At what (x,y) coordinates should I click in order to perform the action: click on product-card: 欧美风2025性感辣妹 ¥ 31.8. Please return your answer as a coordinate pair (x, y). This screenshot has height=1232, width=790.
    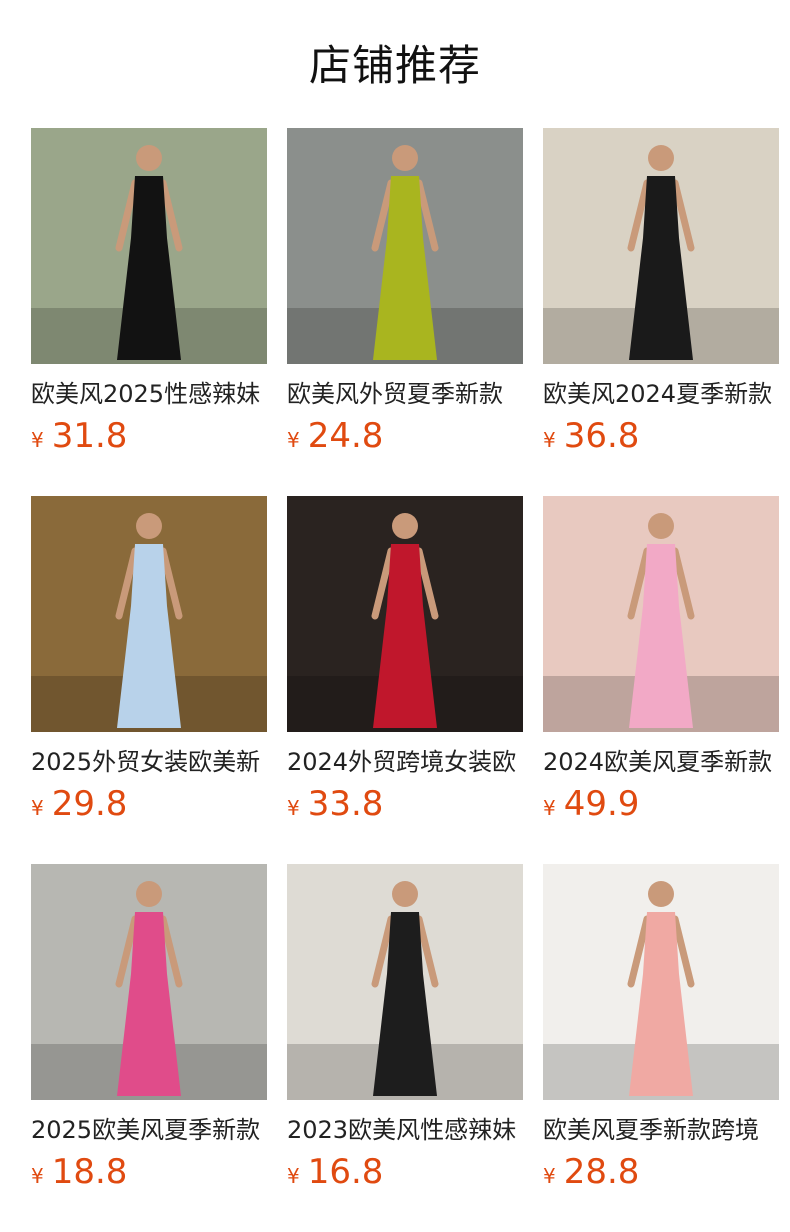
    Looking at the image, I should click on (149, 312).